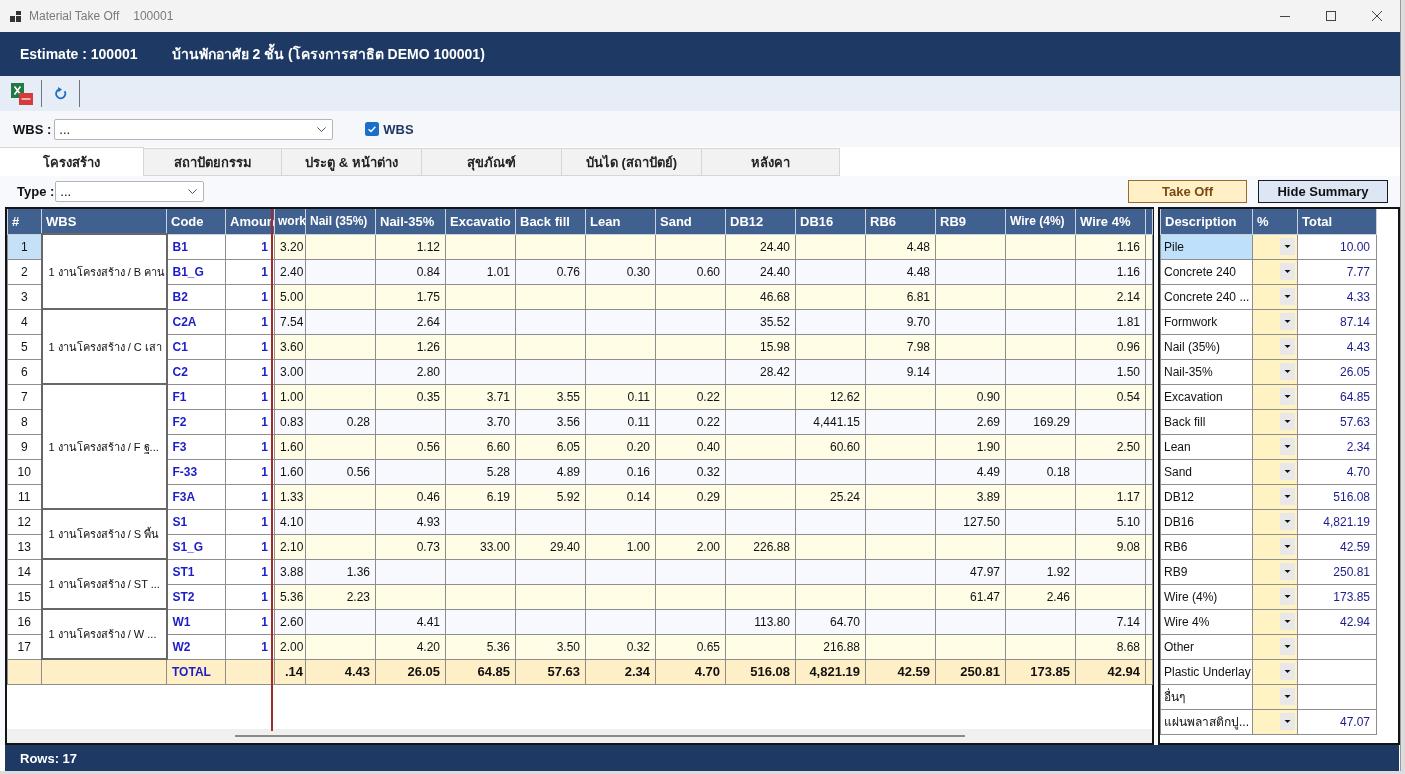  Describe the element at coordinates (213, 162) in the screenshot. I see `tab: สถาปัตยกรรม` at that location.